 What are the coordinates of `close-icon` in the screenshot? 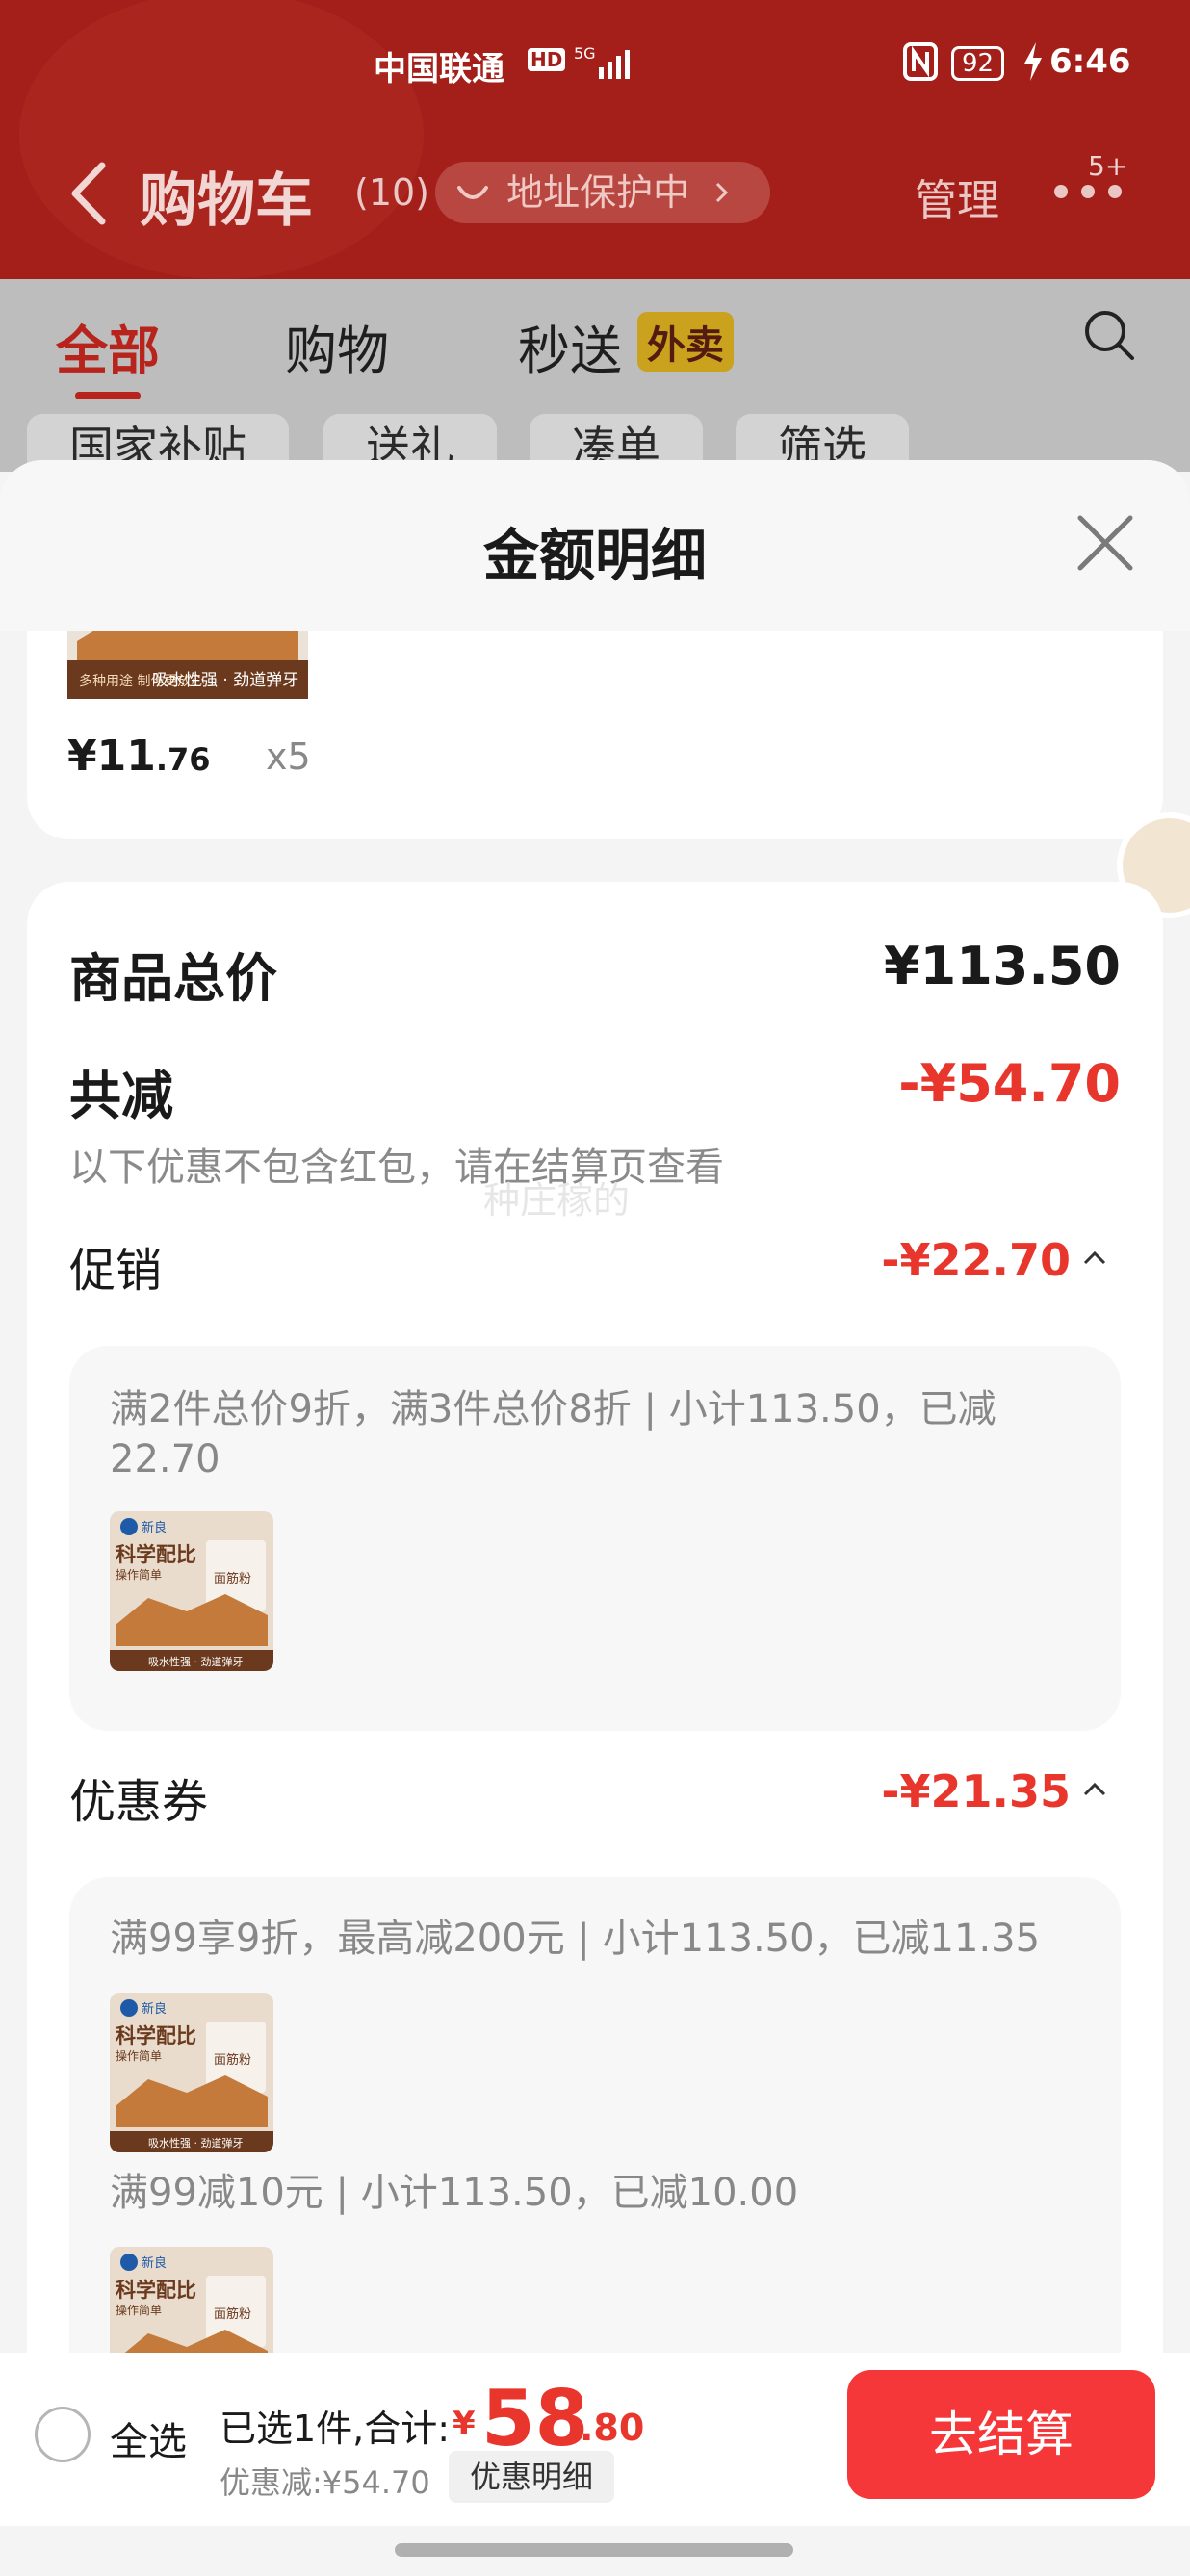 It's located at (1105, 543).